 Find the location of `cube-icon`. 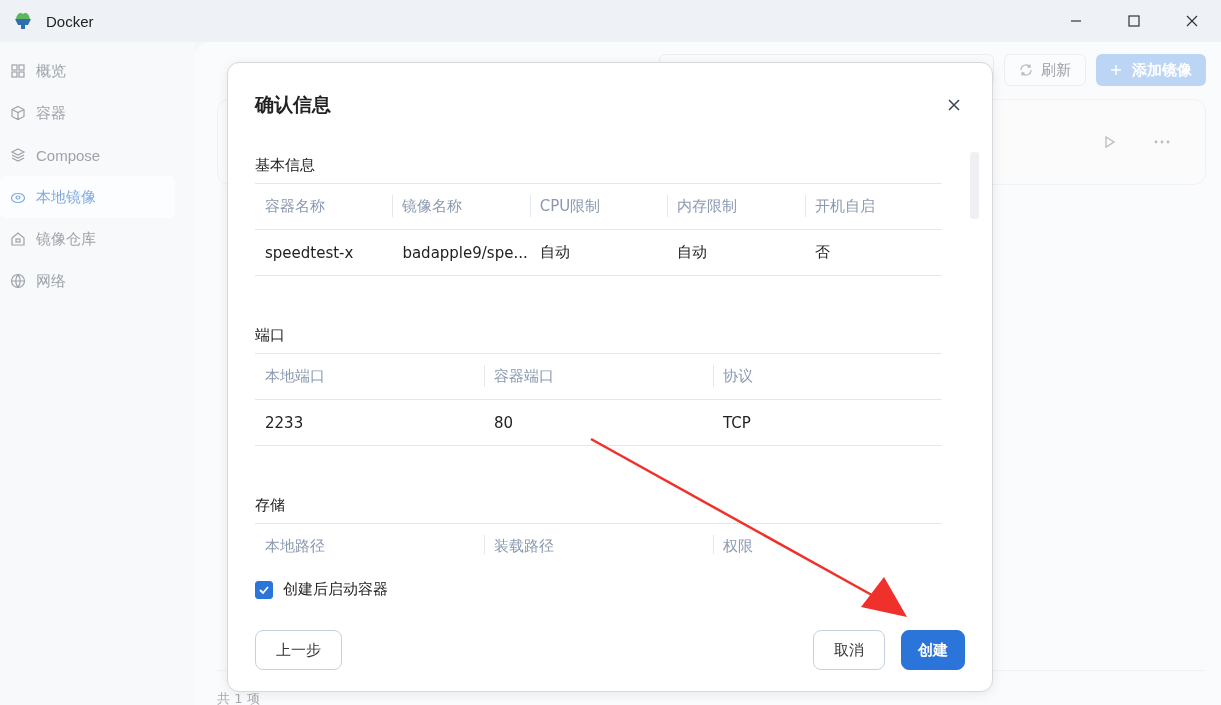

cube-icon is located at coordinates (18, 113).